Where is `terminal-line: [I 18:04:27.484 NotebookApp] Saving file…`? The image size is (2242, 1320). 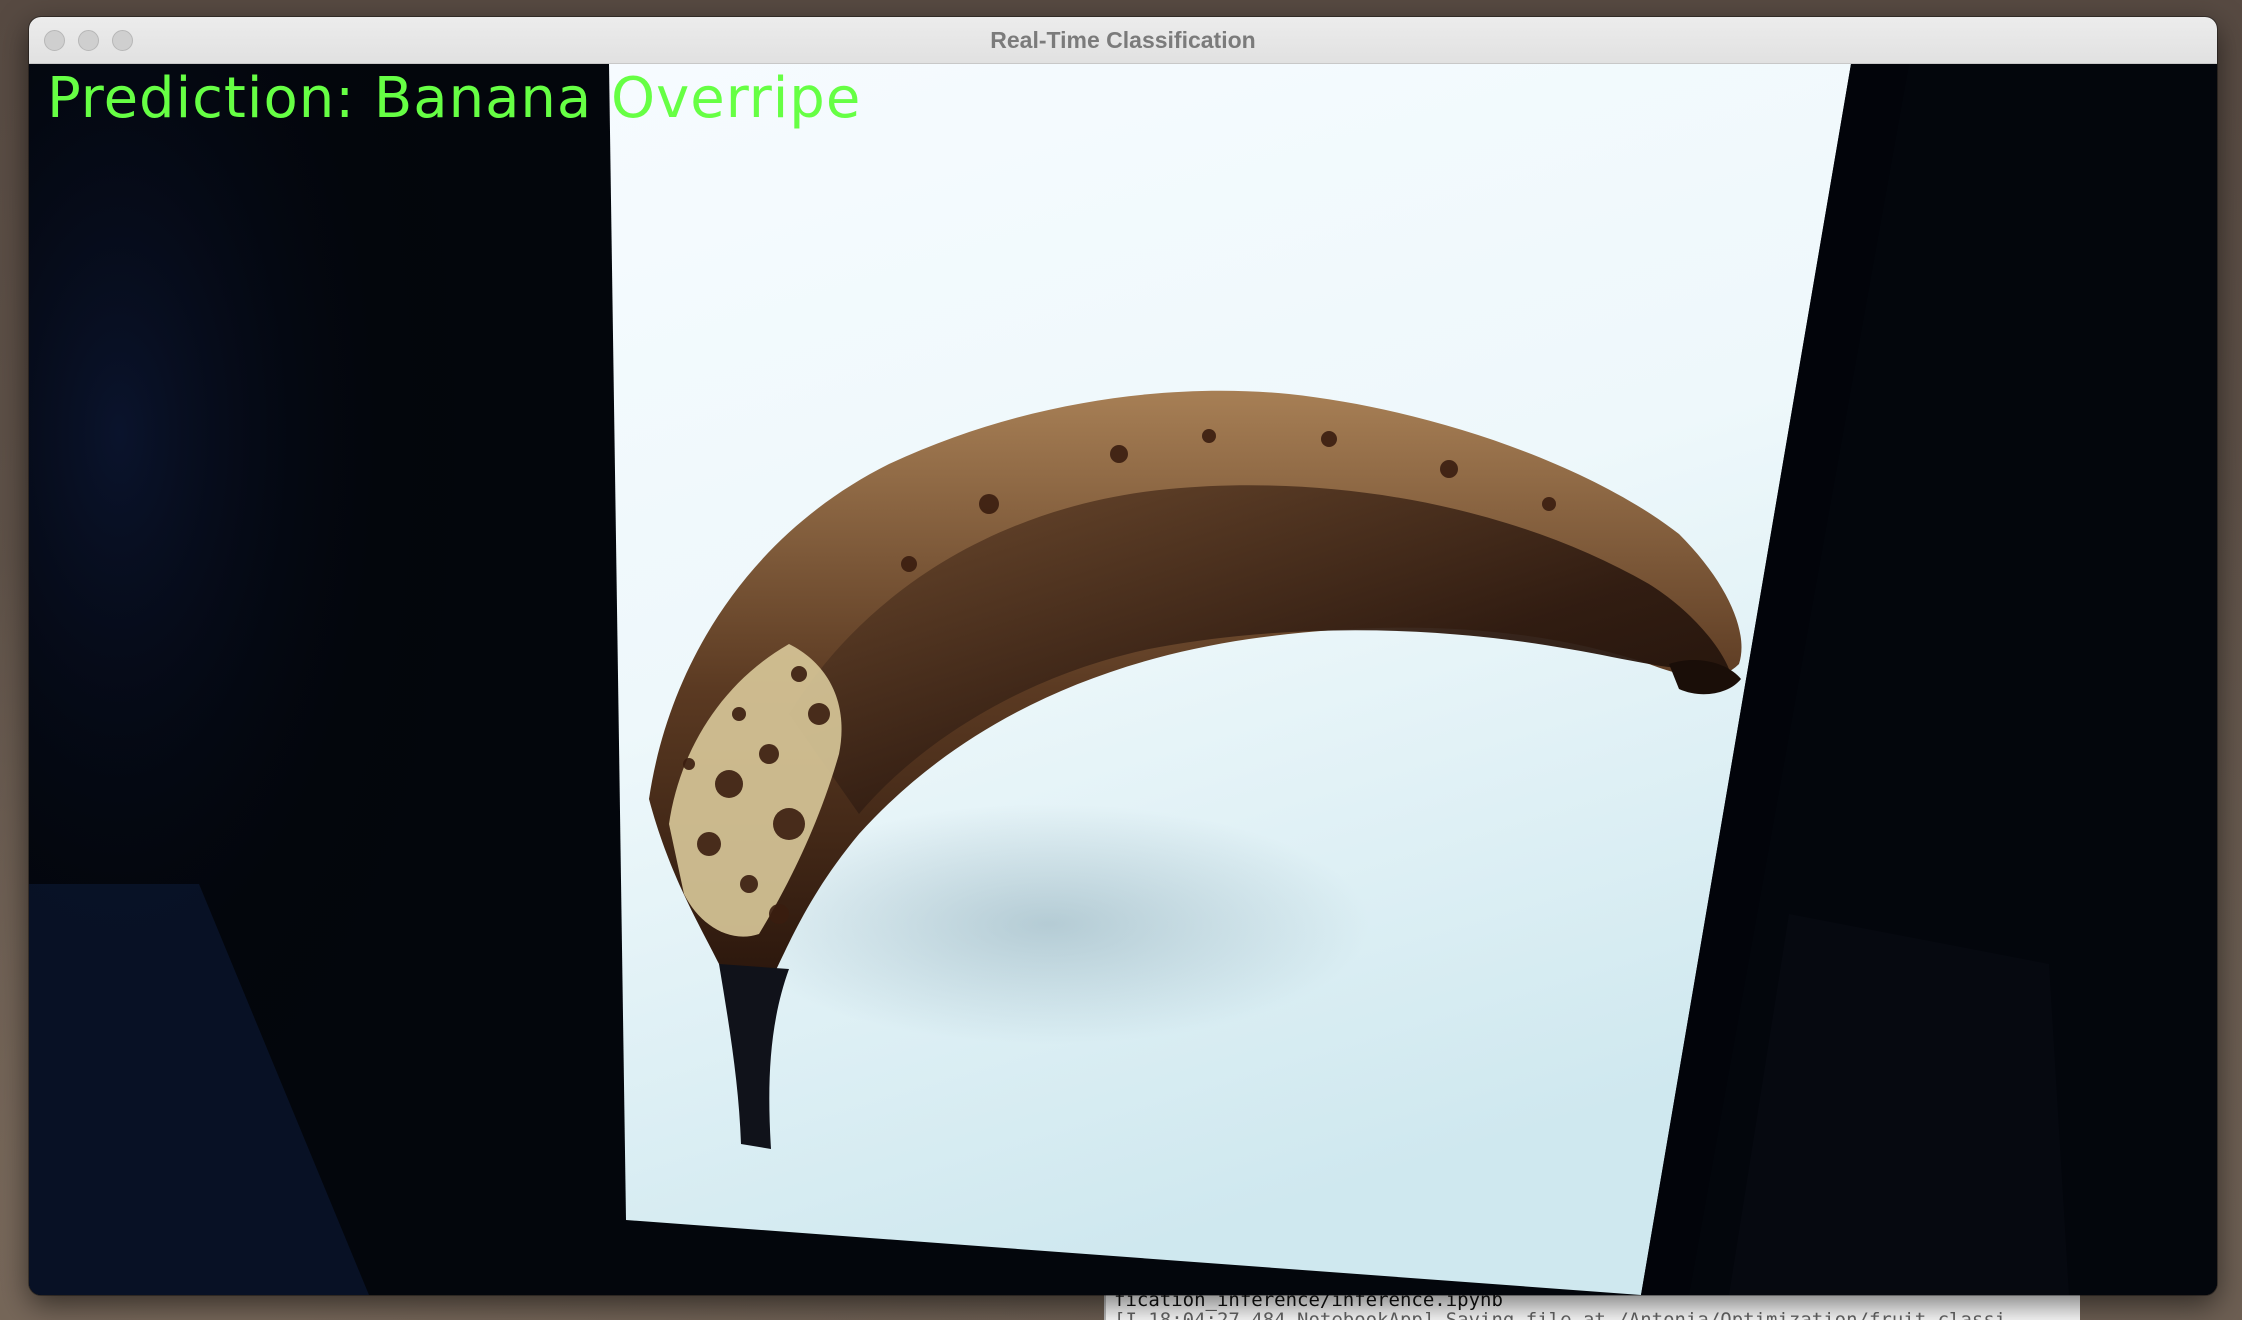
terminal-line: [I 18:04:27.484 NotebookApp] Saving file… is located at coordinates (1560, 1314).